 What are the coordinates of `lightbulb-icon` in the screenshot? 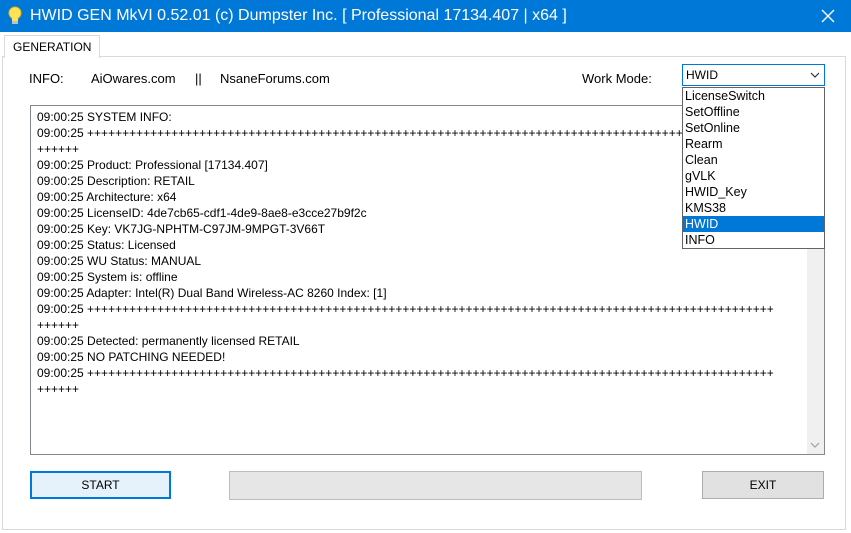 It's located at (15, 16).